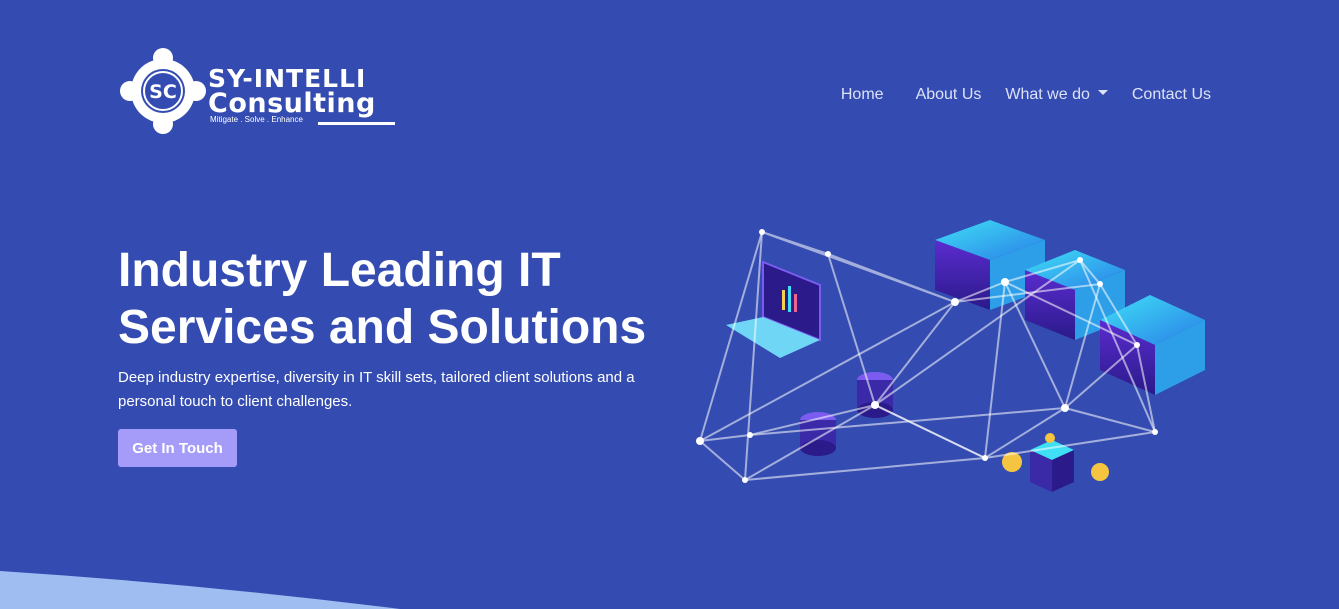 The height and width of the screenshot is (609, 1339). What do you see at coordinates (773, 309) in the screenshot?
I see `laptop-icon` at bounding box center [773, 309].